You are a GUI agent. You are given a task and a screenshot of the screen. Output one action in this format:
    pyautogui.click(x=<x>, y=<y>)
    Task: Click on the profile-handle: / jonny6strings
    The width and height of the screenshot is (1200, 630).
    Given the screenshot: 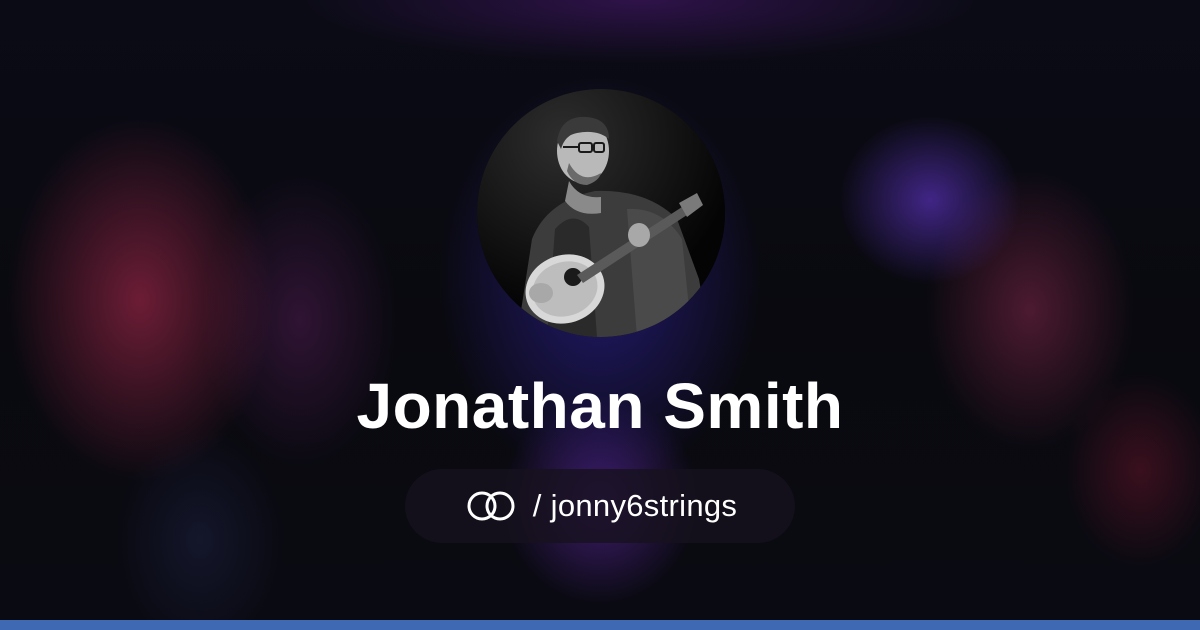 What is the action you would take?
    pyautogui.click(x=635, y=506)
    